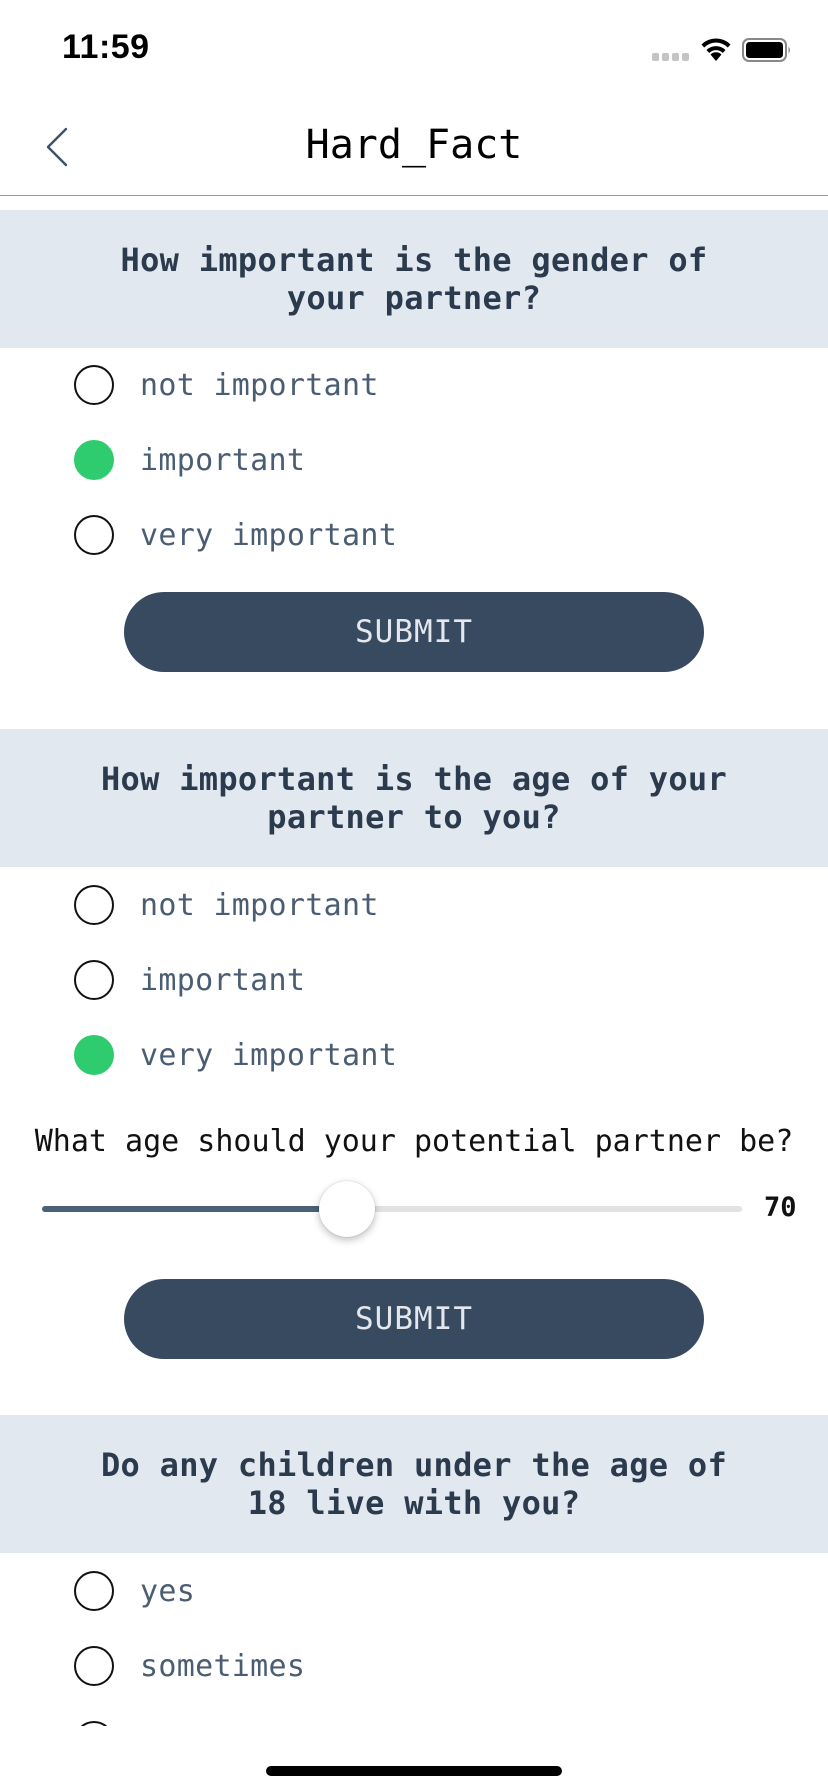 The image size is (828, 1792). Describe the element at coordinates (392, 1209) in the screenshot. I see `age-slider` at that location.